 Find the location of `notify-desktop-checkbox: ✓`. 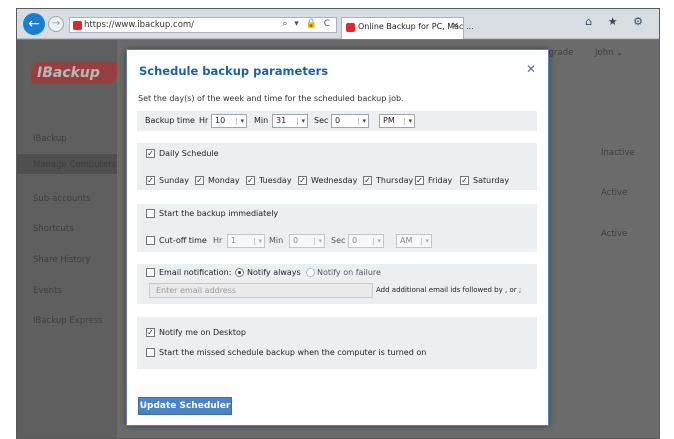

notify-desktop-checkbox: ✓ is located at coordinates (150, 332).